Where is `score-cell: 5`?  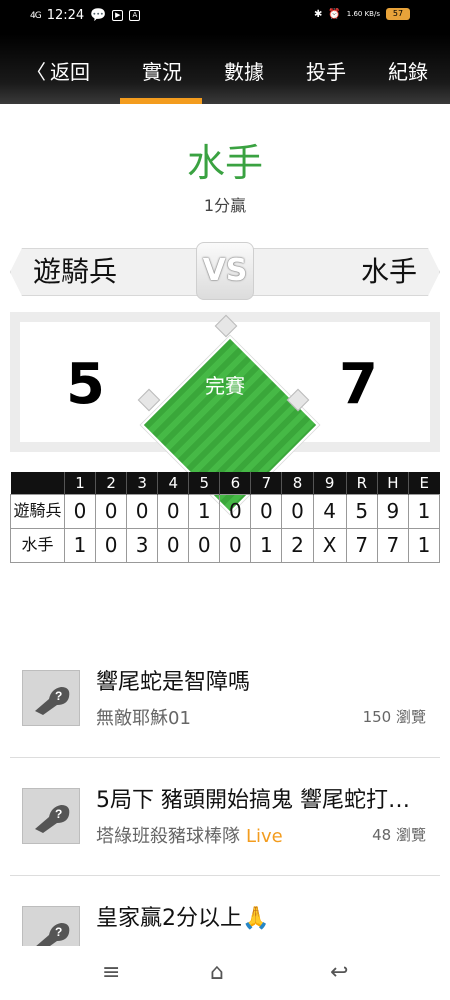 score-cell: 5 is located at coordinates (361, 511).